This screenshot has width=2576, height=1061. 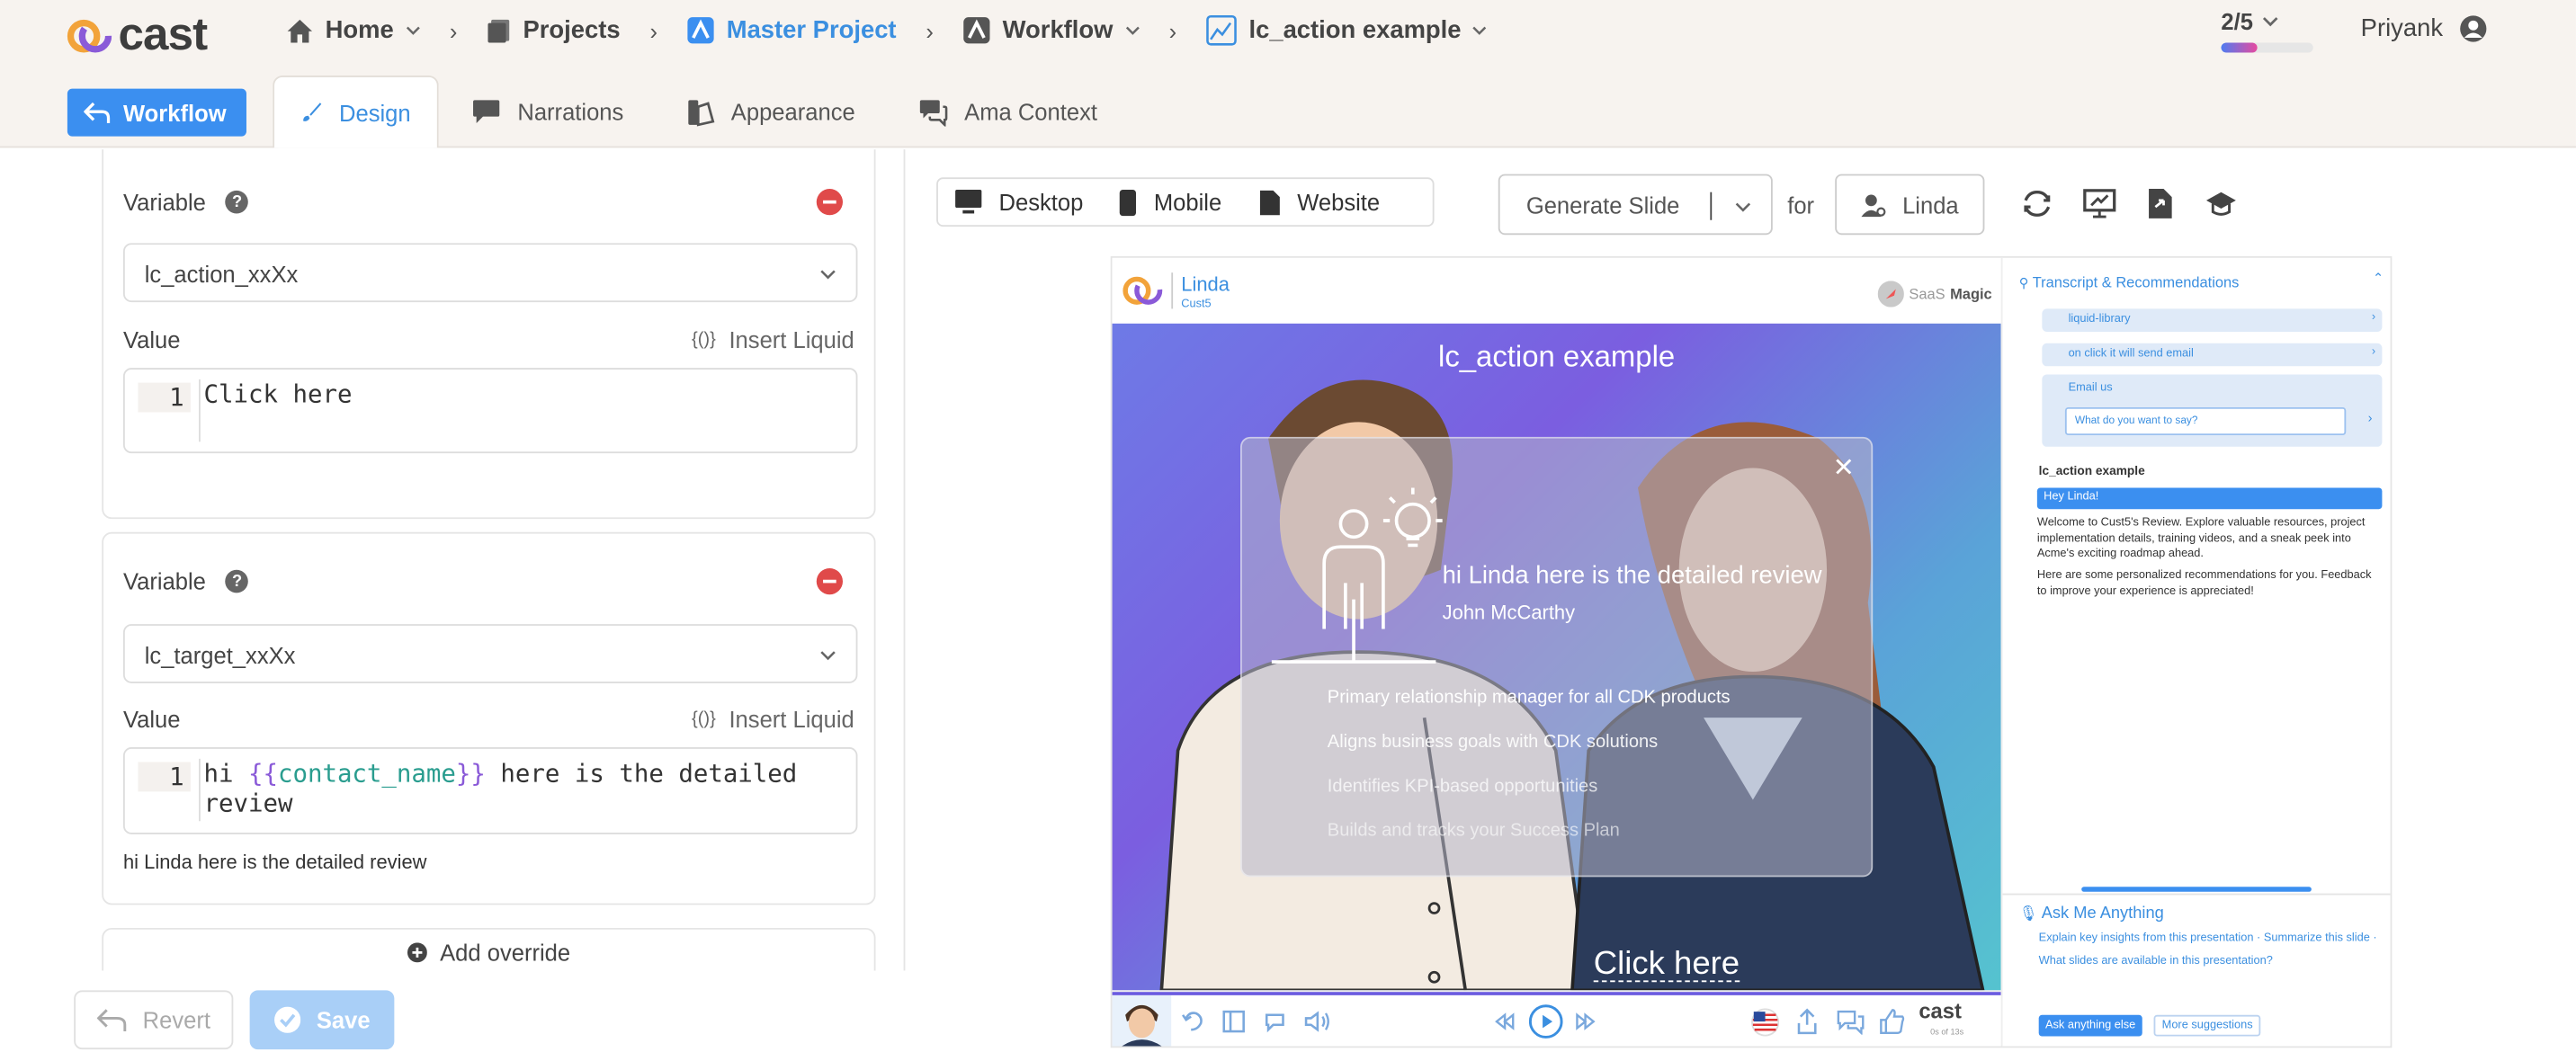 I want to click on us-flag-icon, so click(x=1765, y=1022).